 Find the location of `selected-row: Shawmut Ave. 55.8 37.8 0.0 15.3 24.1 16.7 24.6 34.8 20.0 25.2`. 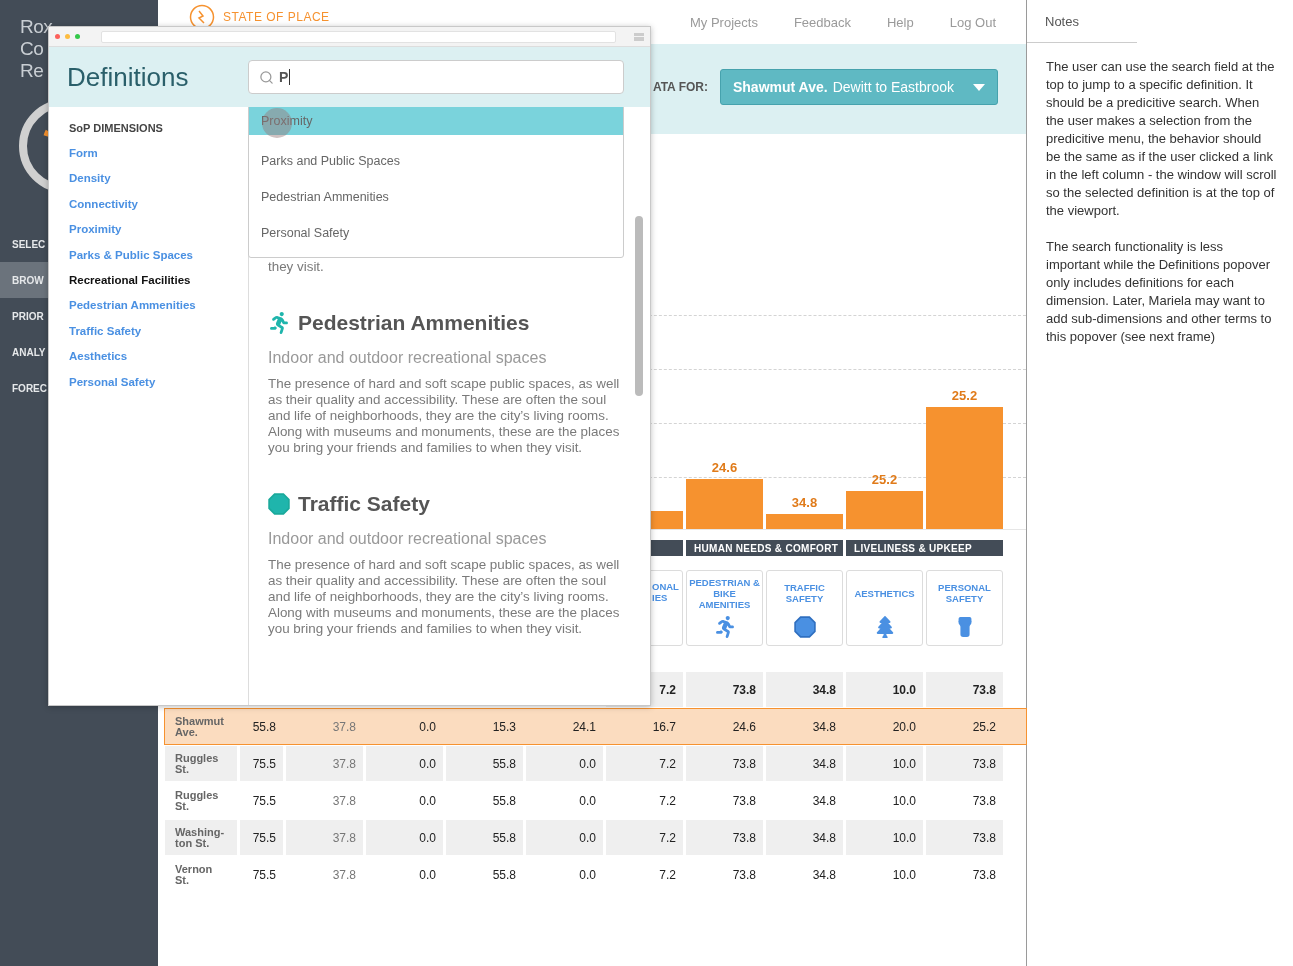

selected-row: Shawmut Ave. 55.8 37.8 0.0 15.3 24.1 16.7 24.6 34.8 20.0 25.2 is located at coordinates (595, 726).